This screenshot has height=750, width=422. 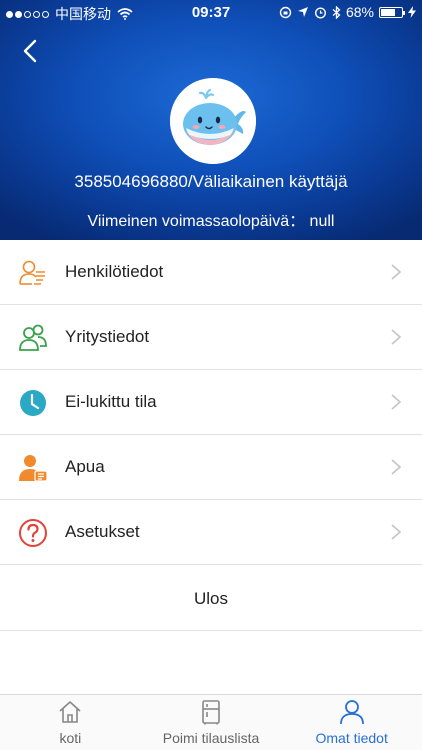 What do you see at coordinates (32, 272) in the screenshot?
I see `person-info-icon` at bounding box center [32, 272].